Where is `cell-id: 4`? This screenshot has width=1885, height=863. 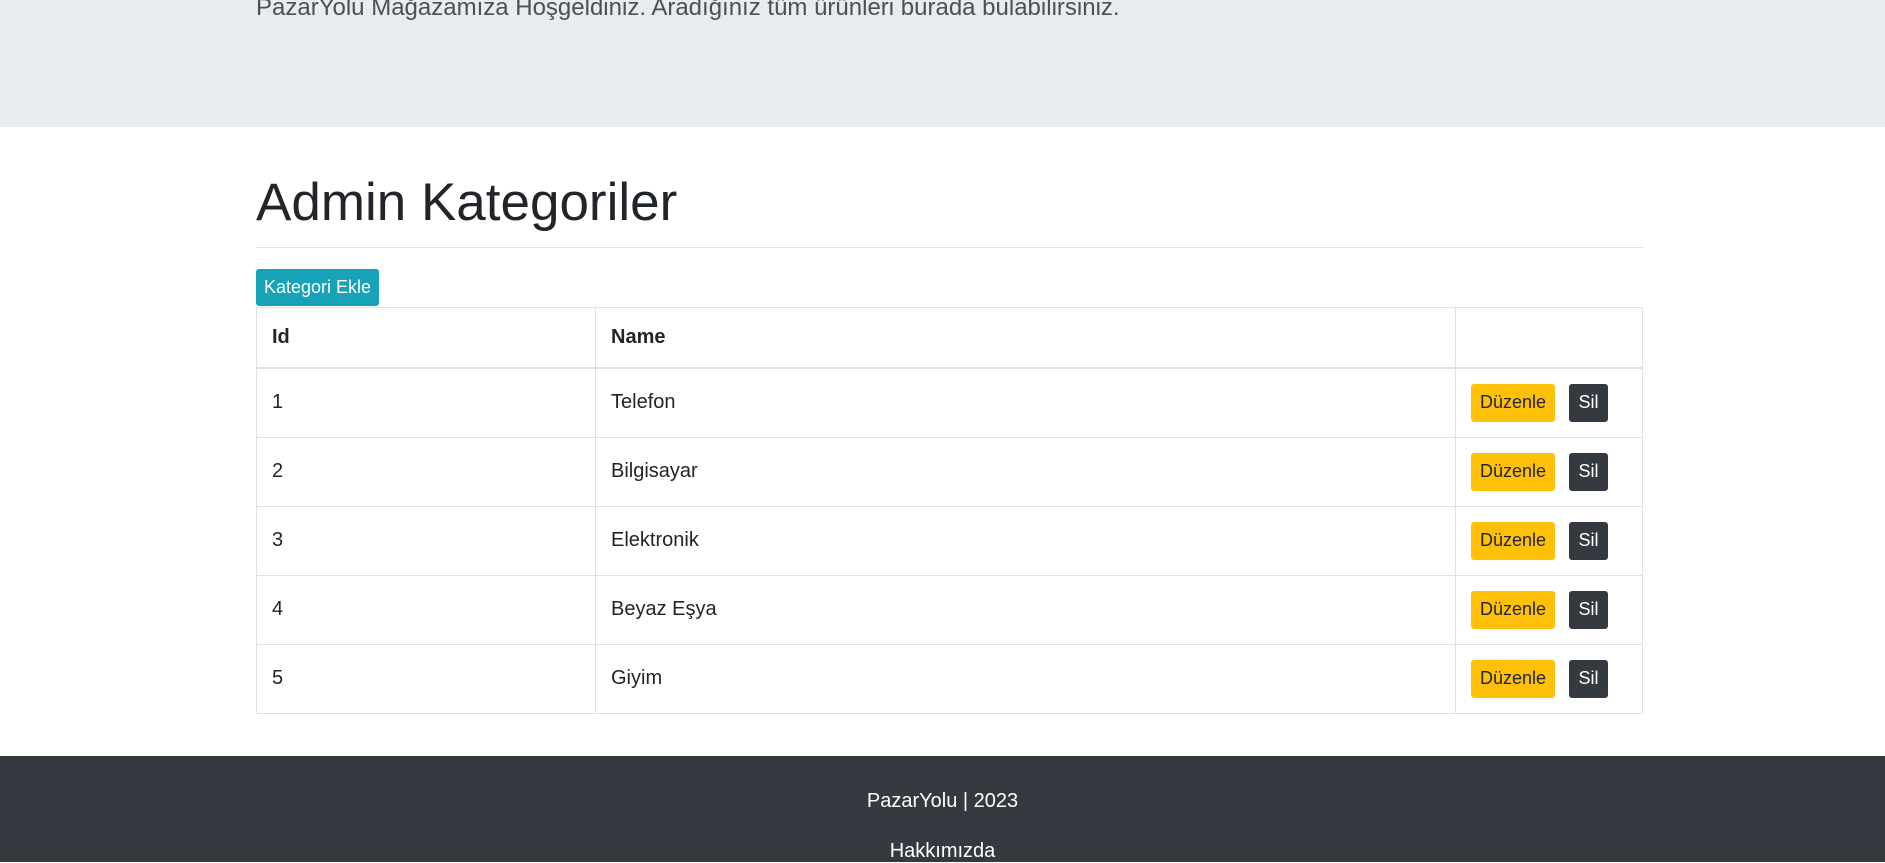 cell-id: 4 is located at coordinates (426, 609).